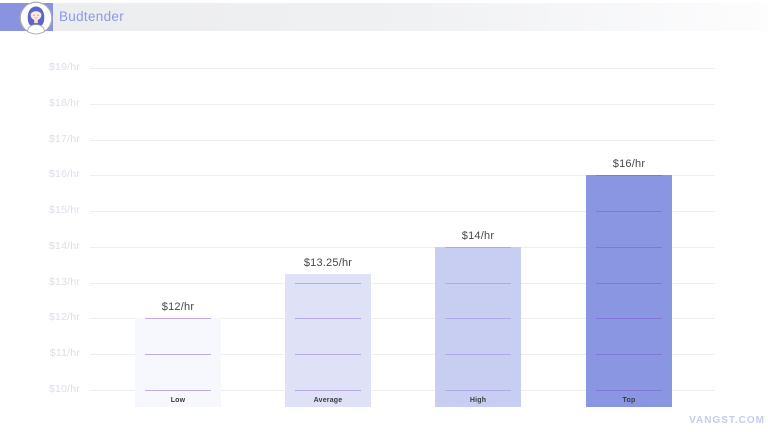  What do you see at coordinates (64, 67) in the screenshot?
I see `y-tick-label: $19/hr` at bounding box center [64, 67].